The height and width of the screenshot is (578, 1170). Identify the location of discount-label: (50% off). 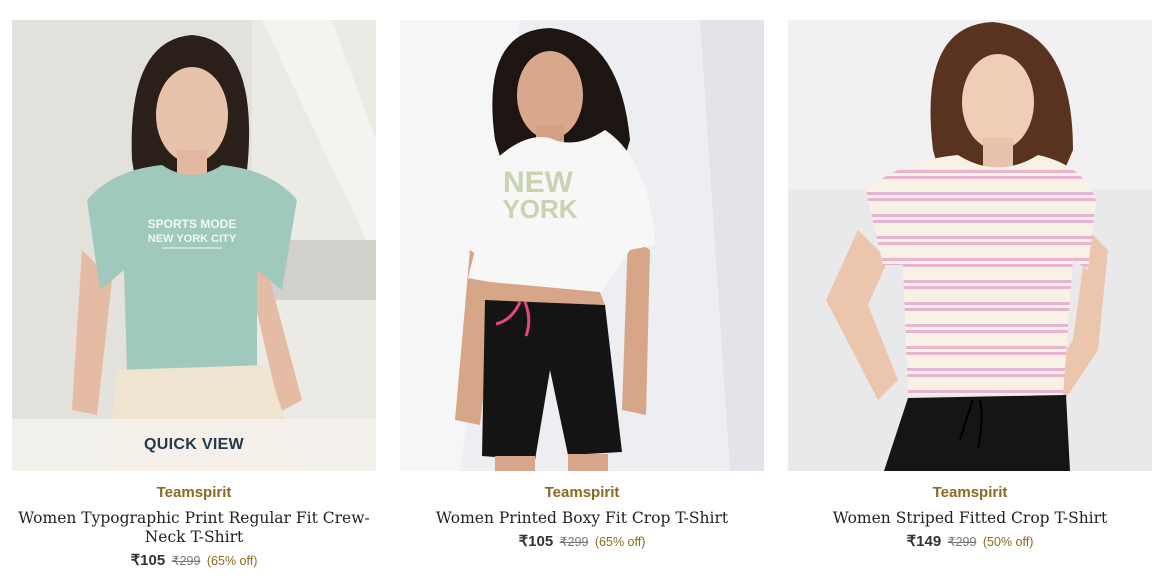
(1008, 542).